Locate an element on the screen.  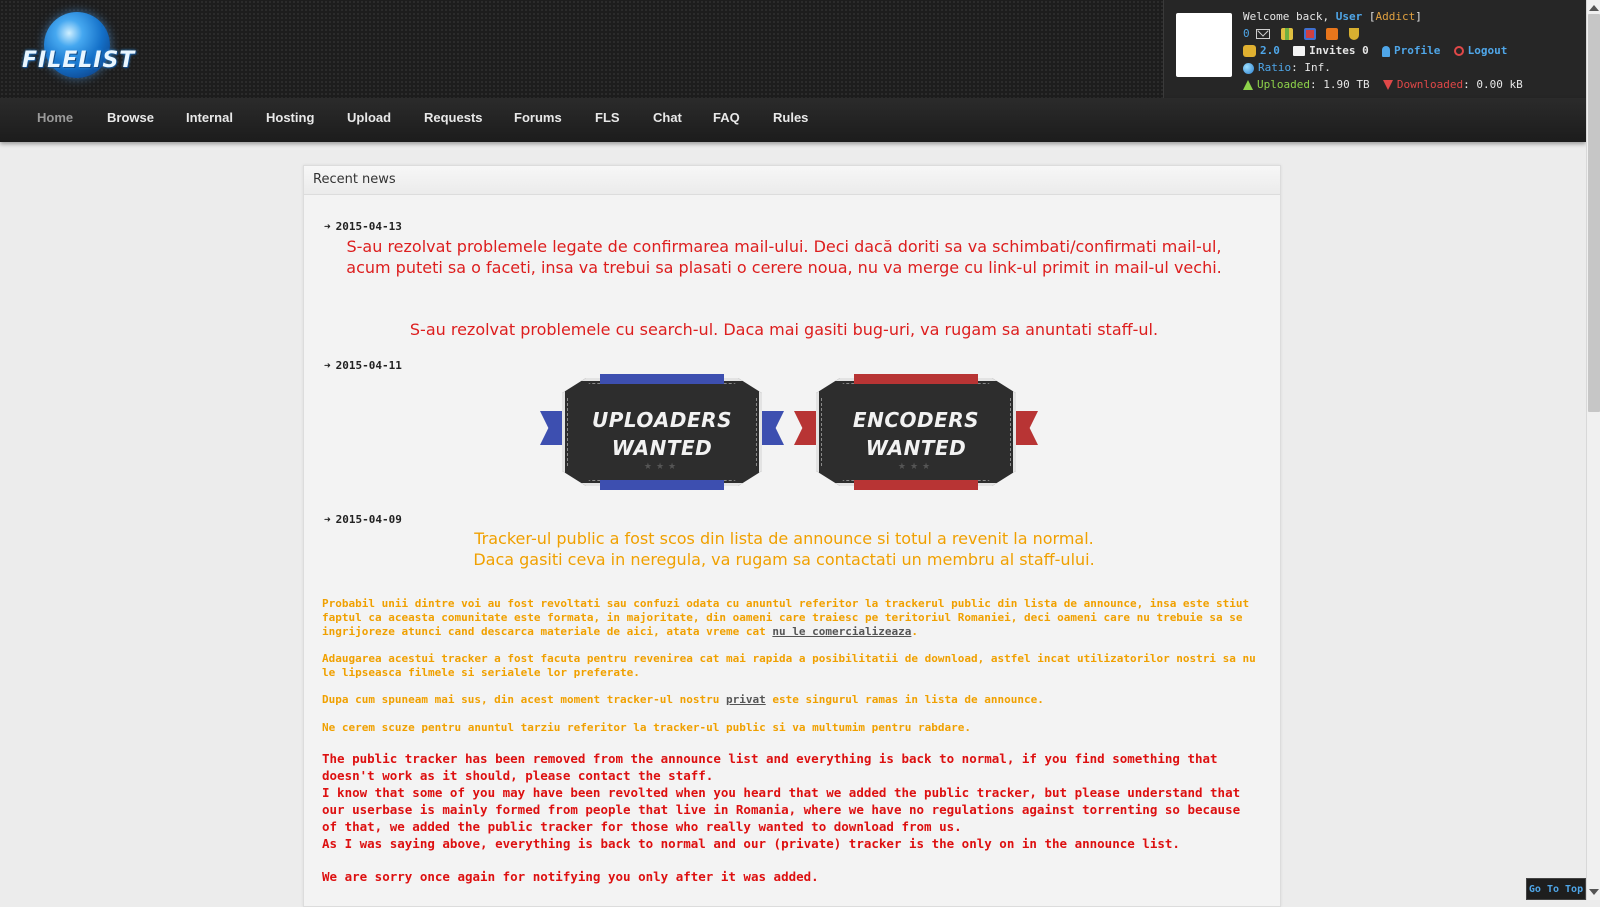
encoders-wanted-banner: ENCODERS WANTED ★★★ is located at coordinates (916, 432).